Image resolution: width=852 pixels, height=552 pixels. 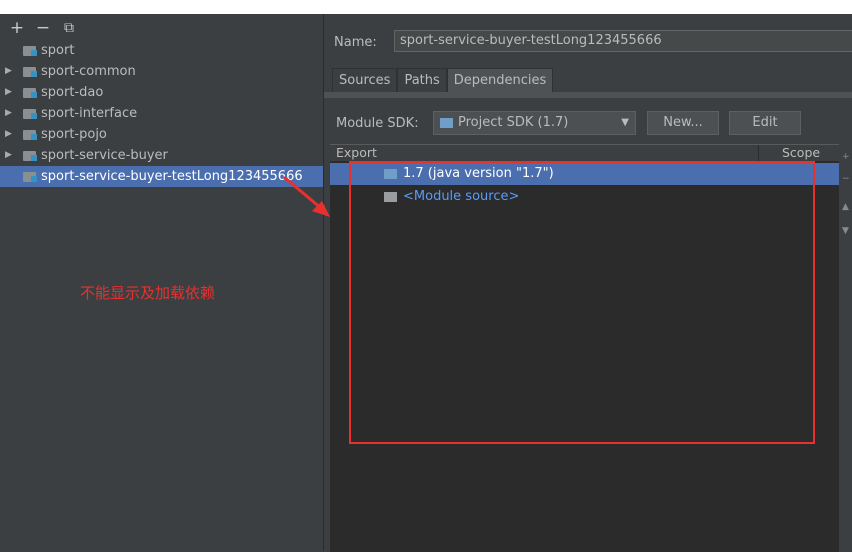 What do you see at coordinates (584, 153) in the screenshot?
I see `table-header: Export Scope` at bounding box center [584, 153].